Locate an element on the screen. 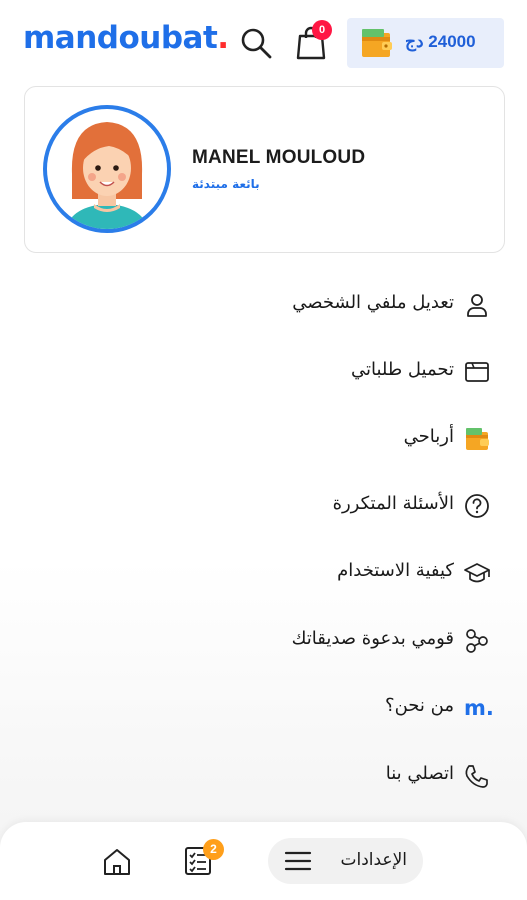 This screenshot has width=527, height=900. menu-item-faq: الأسئلة المتكررة is located at coordinates (375, 505).